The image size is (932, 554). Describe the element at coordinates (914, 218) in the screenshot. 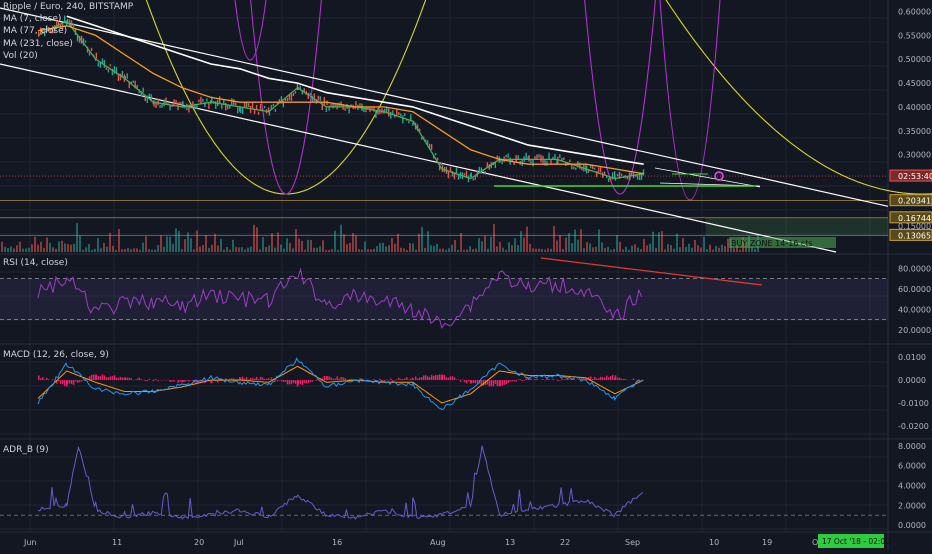

I see `price-badge-label: 0.16744` at that location.